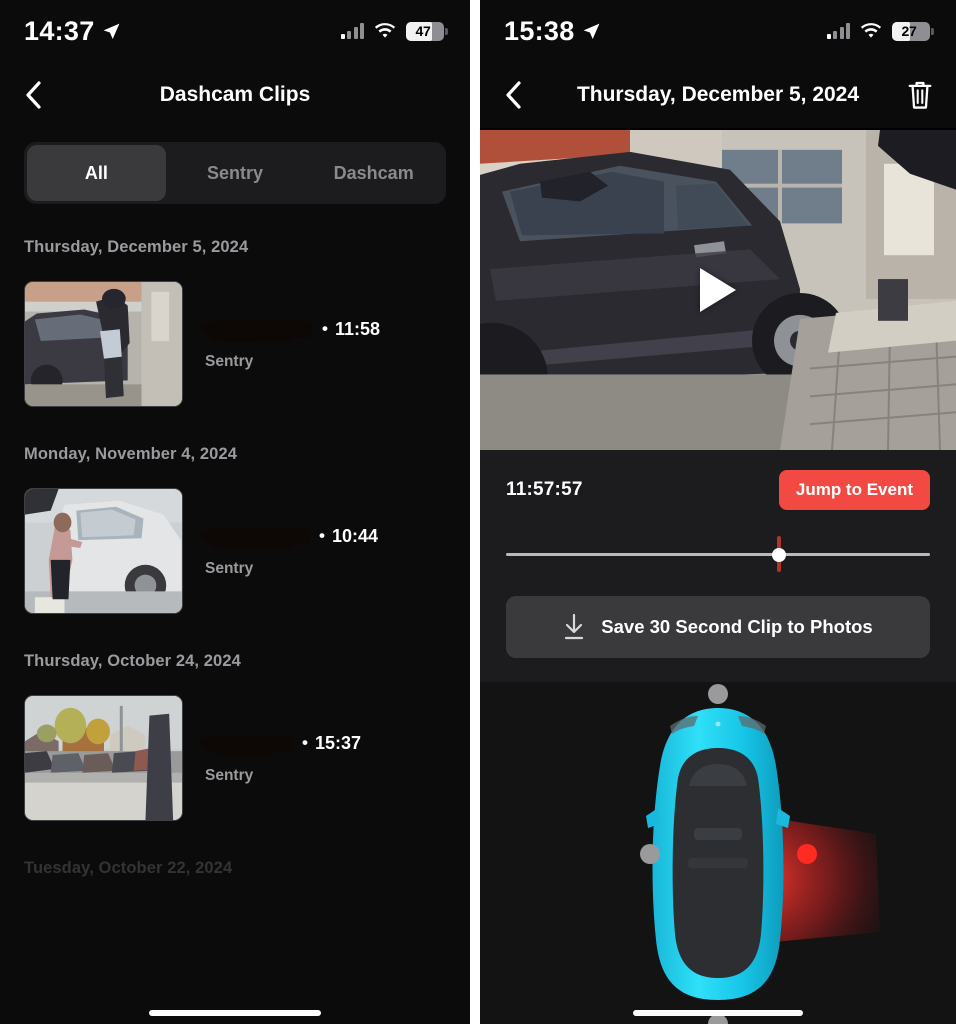  I want to click on clip-filter-segmented-control: All Sentry Dashcam, so click(235, 173).